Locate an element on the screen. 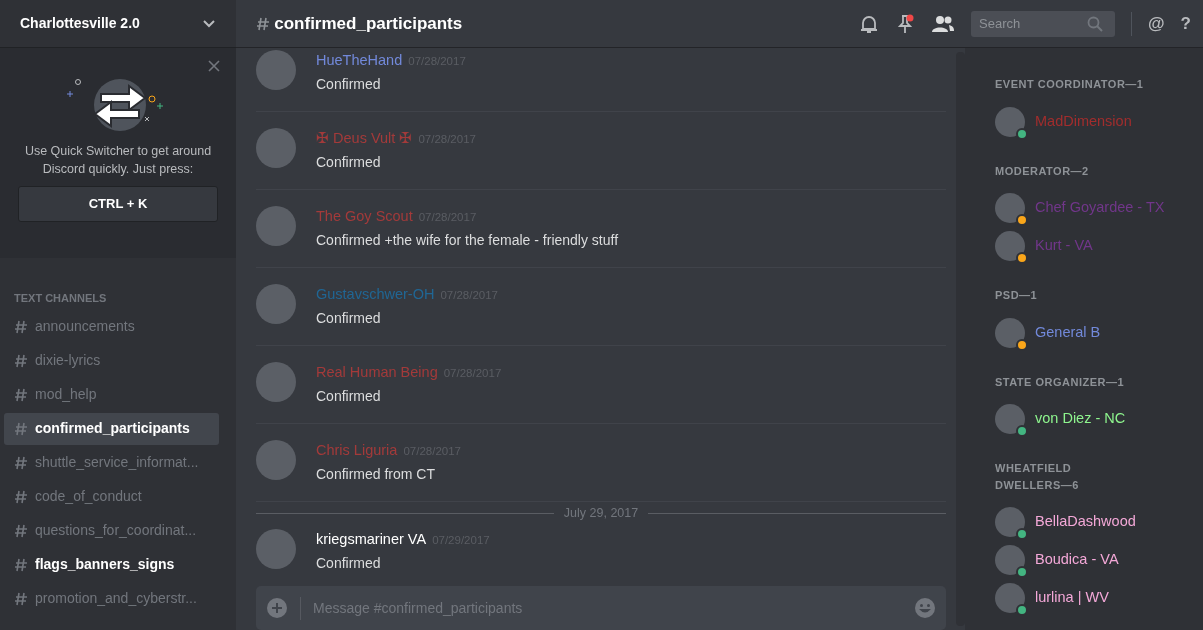  search-field: Search is located at coordinates (1032, 23).